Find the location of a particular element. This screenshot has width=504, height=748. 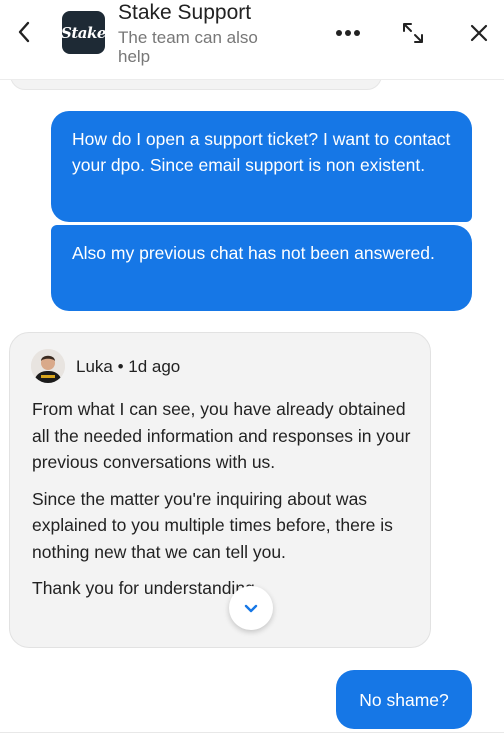

expand-icon is located at coordinates (413, 33).